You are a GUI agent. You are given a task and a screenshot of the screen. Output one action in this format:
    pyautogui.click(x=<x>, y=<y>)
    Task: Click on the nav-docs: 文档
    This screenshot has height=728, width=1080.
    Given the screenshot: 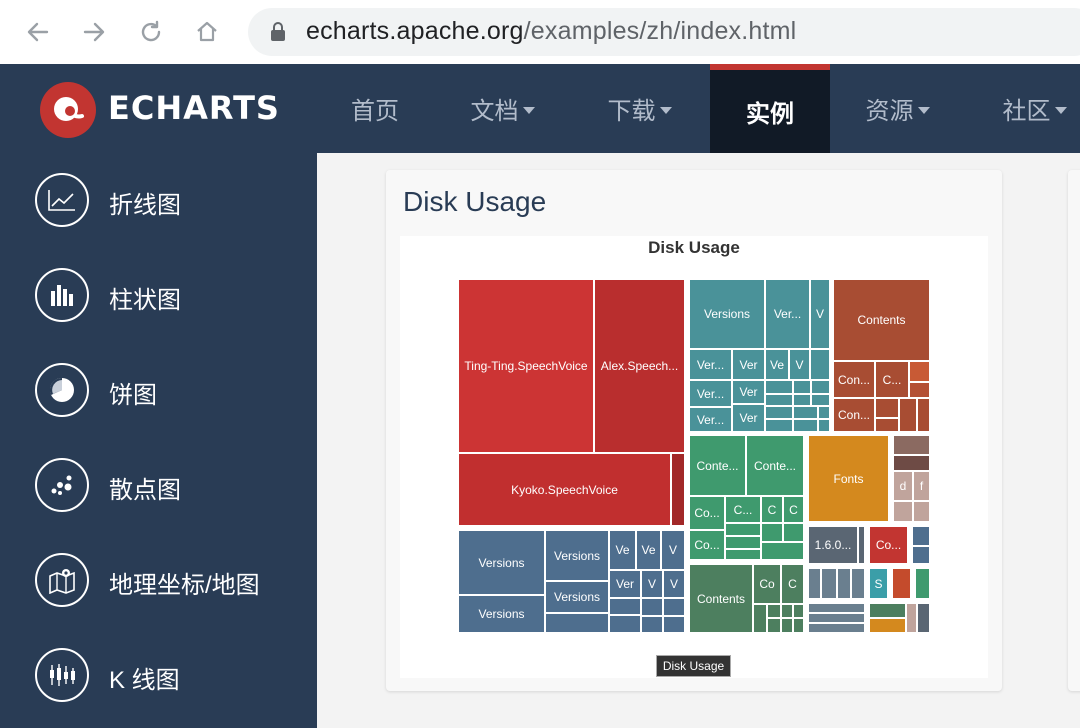 What is the action you would take?
    pyautogui.click(x=502, y=108)
    